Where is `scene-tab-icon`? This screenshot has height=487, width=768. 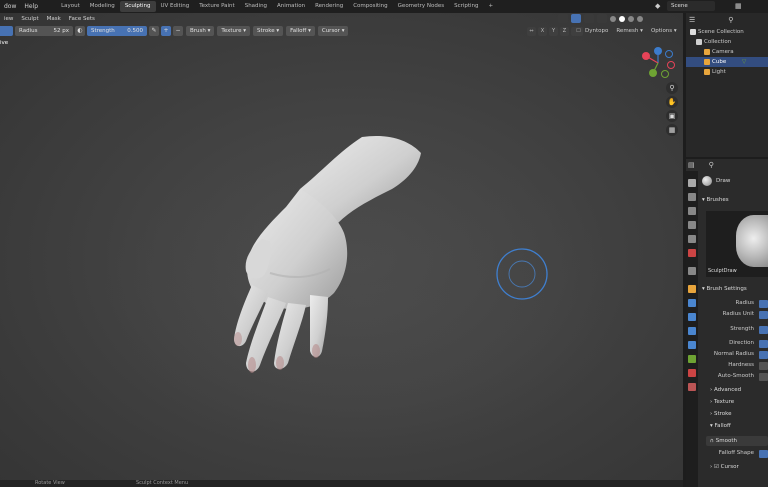 scene-tab-icon is located at coordinates (692, 239).